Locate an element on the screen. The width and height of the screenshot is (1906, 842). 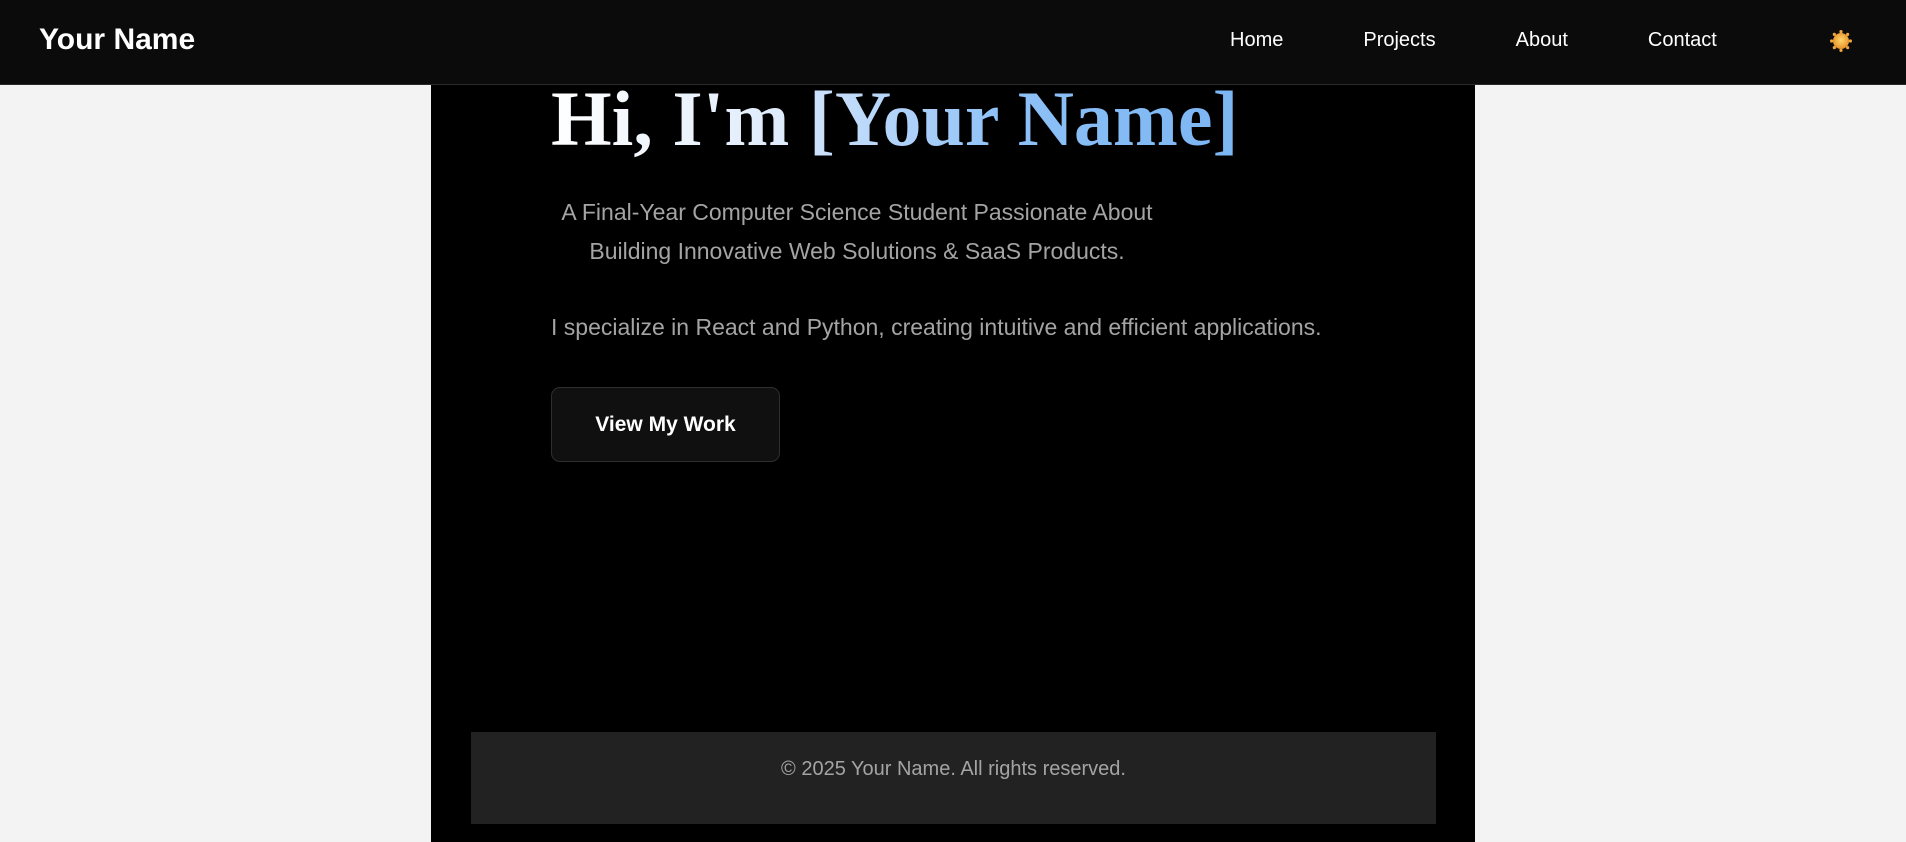
hero-title: Hi, I'm [Your Name] is located at coordinates (895, 119).